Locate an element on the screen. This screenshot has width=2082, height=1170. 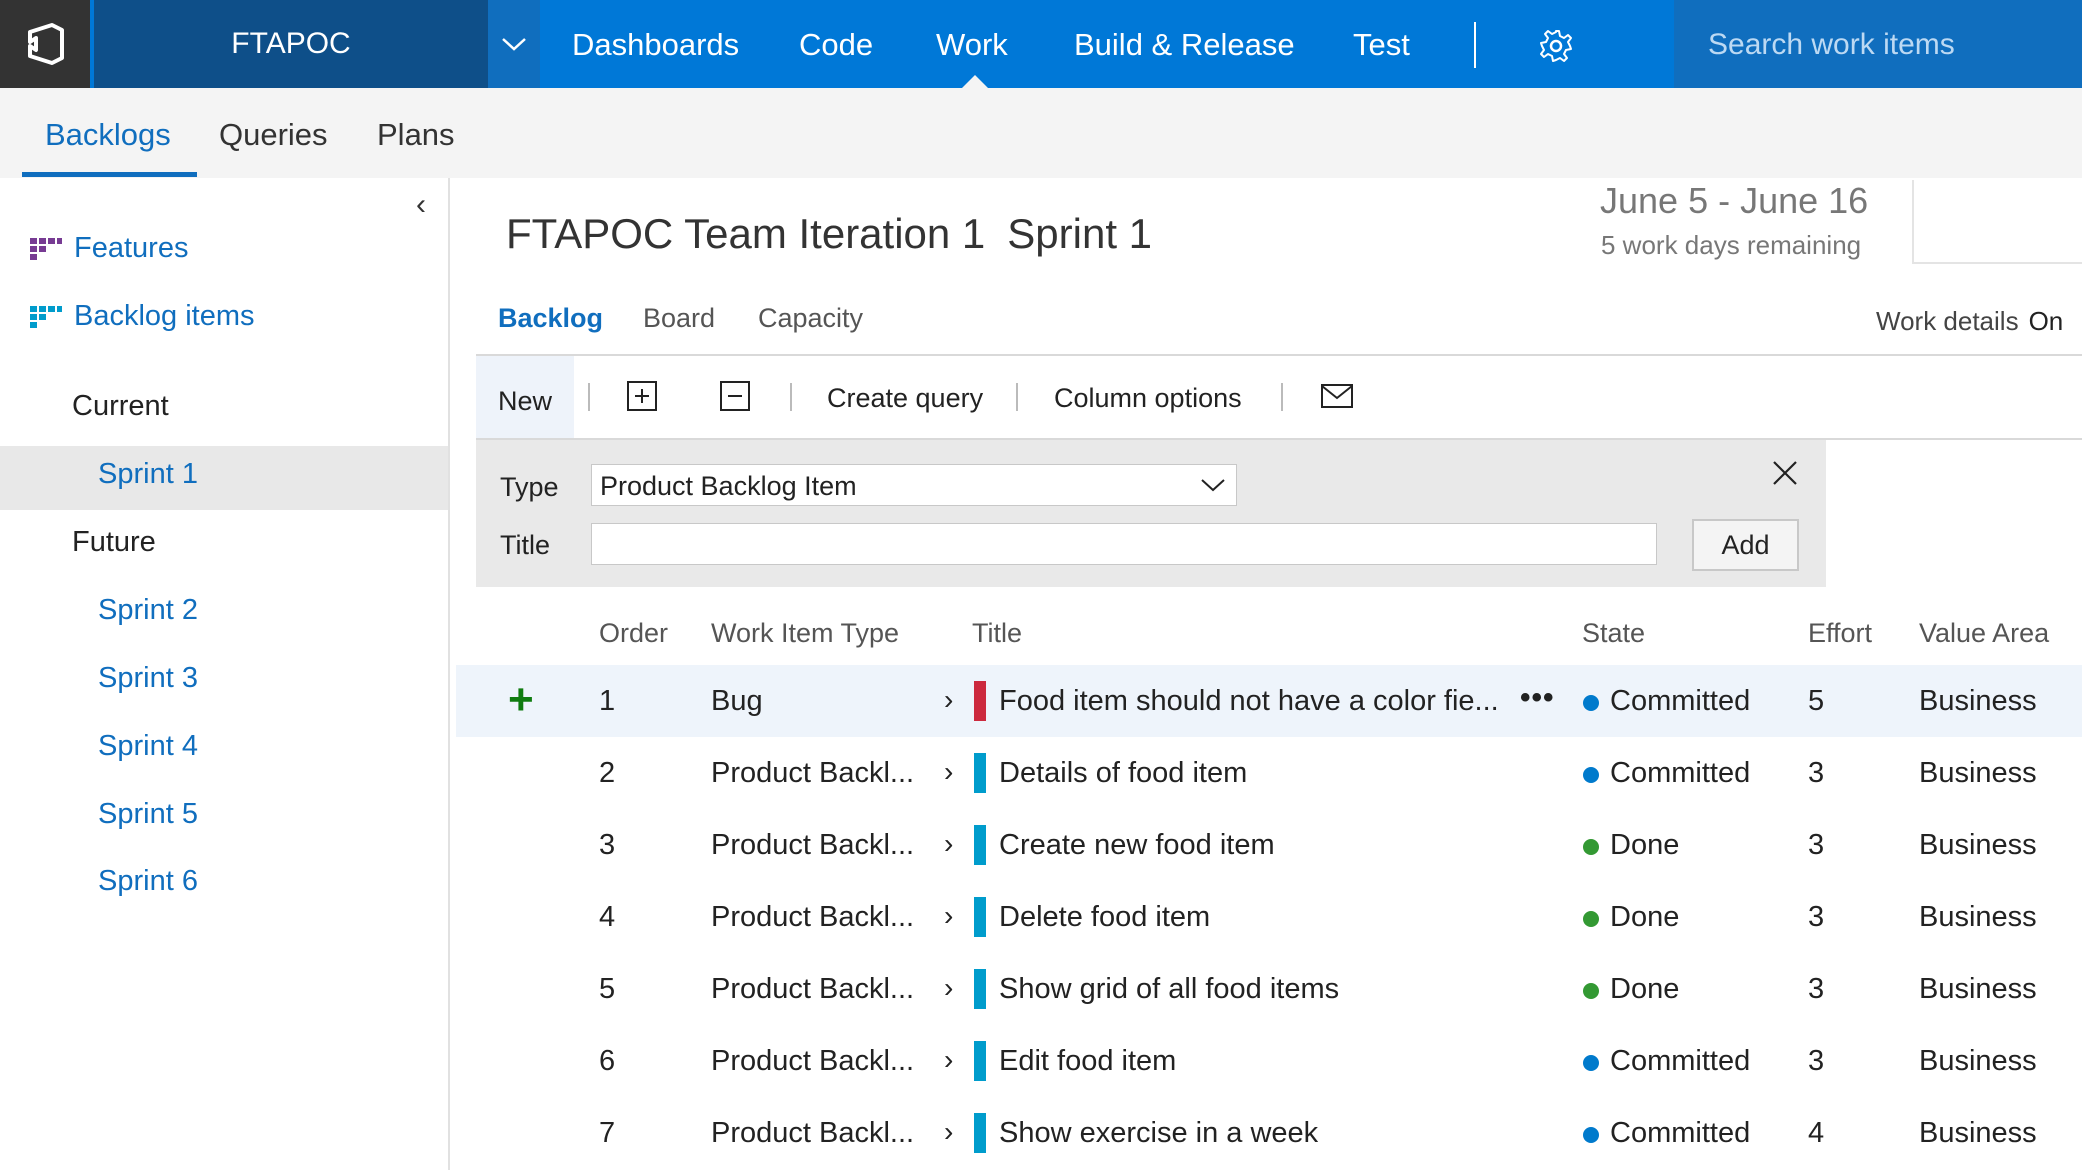
title-cell: Edit food item is located at coordinates (1087, 1061).